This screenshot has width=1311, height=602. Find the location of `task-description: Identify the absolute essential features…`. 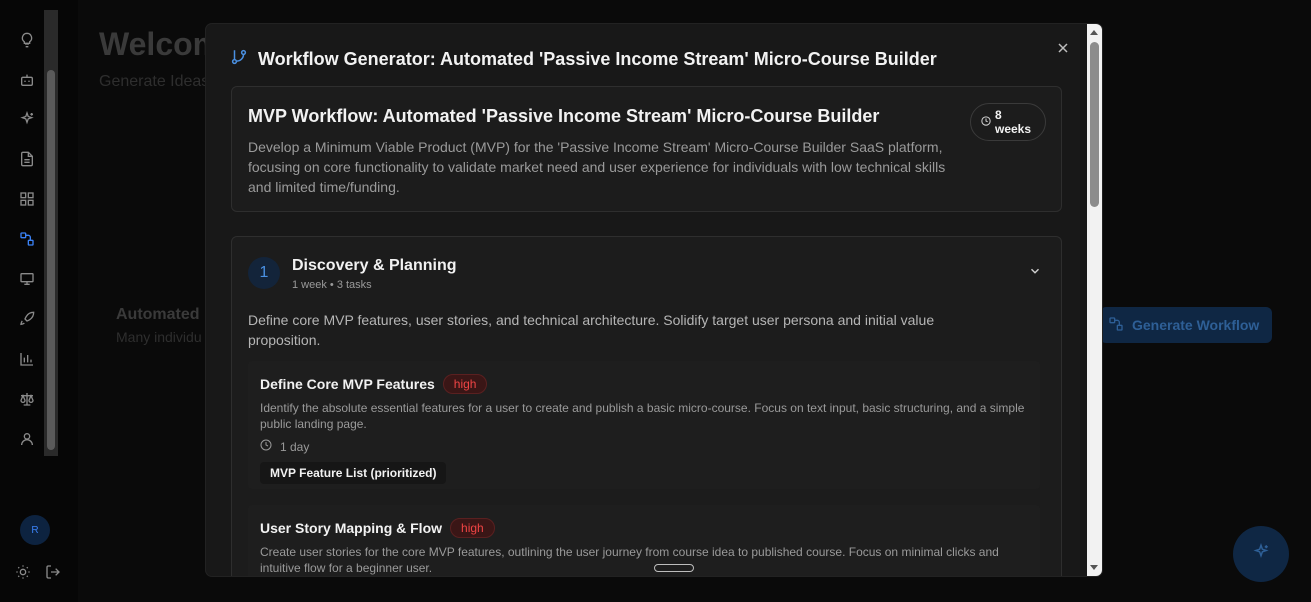

task-description: Identify the absolute essential features… is located at coordinates (642, 416).